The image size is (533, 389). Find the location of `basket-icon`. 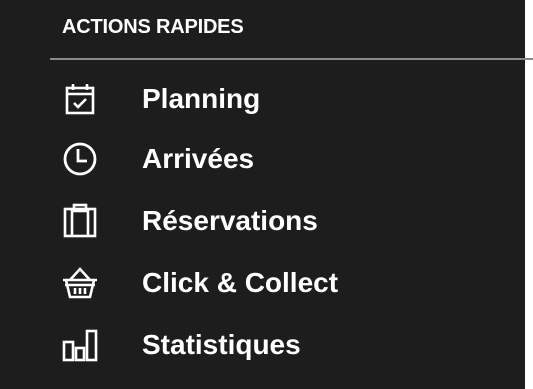

basket-icon is located at coordinates (80, 283).